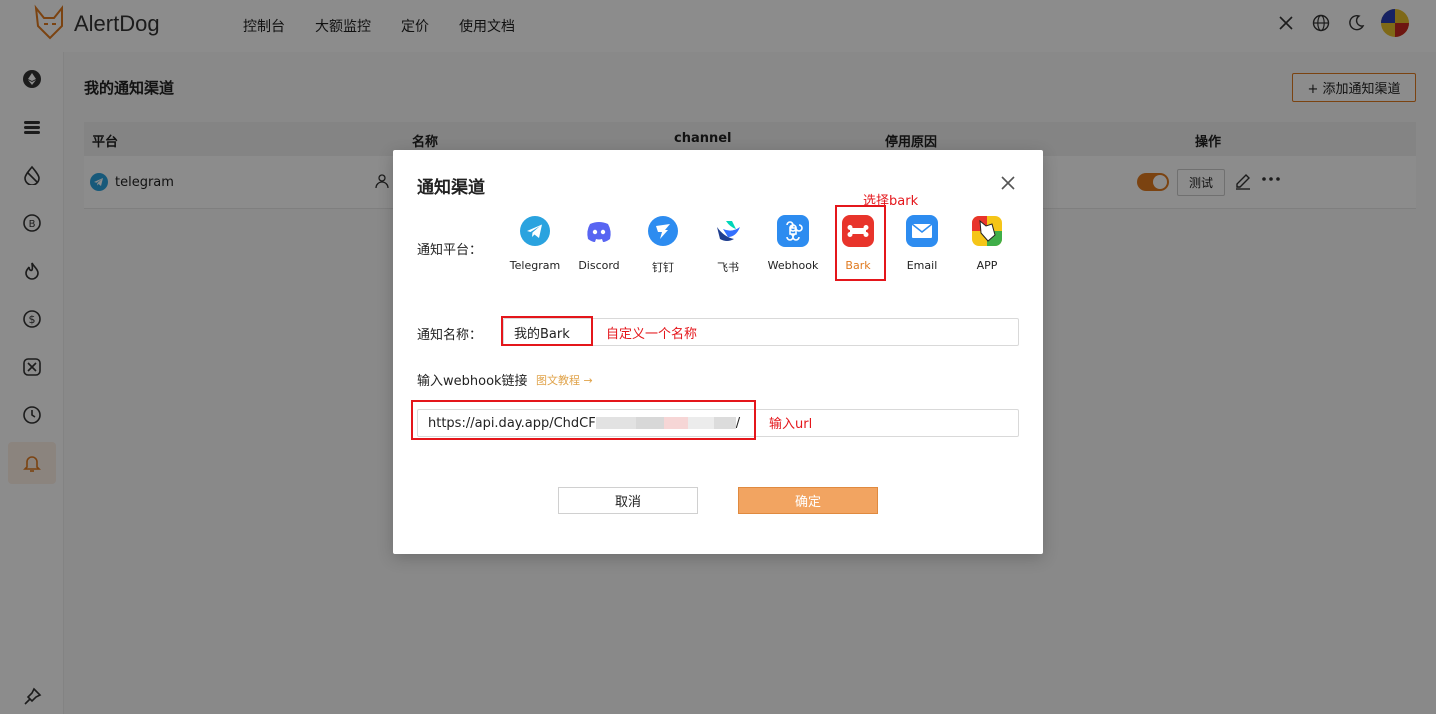 The width and height of the screenshot is (1436, 714). Describe the element at coordinates (535, 231) in the screenshot. I see `telegram-icon` at that location.